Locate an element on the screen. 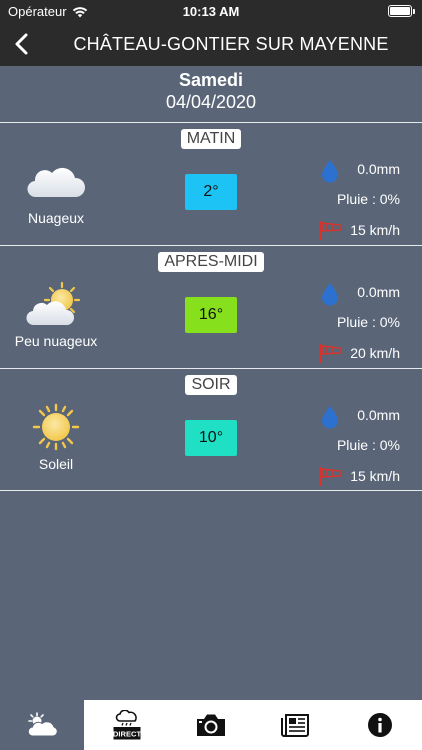 Image resolution: width=422 pixels, height=750 pixels. info-icon is located at coordinates (379, 725).